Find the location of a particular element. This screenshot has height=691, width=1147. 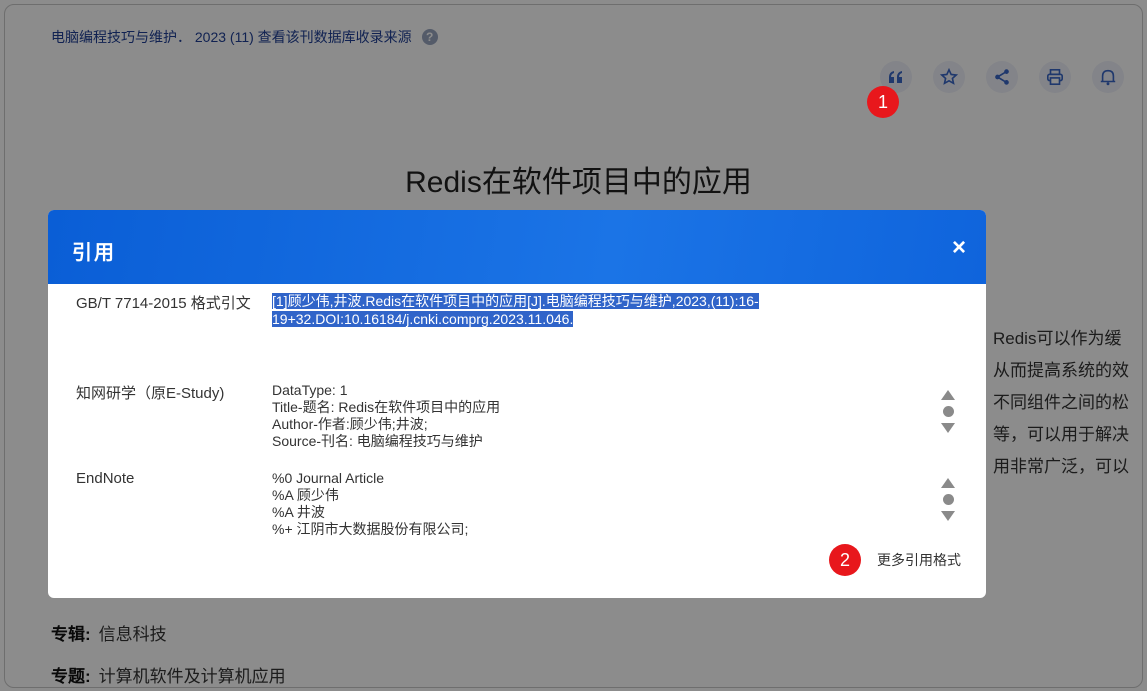

citation-format-label: GB/T 7714-2015 格式引文 is located at coordinates (163, 303).